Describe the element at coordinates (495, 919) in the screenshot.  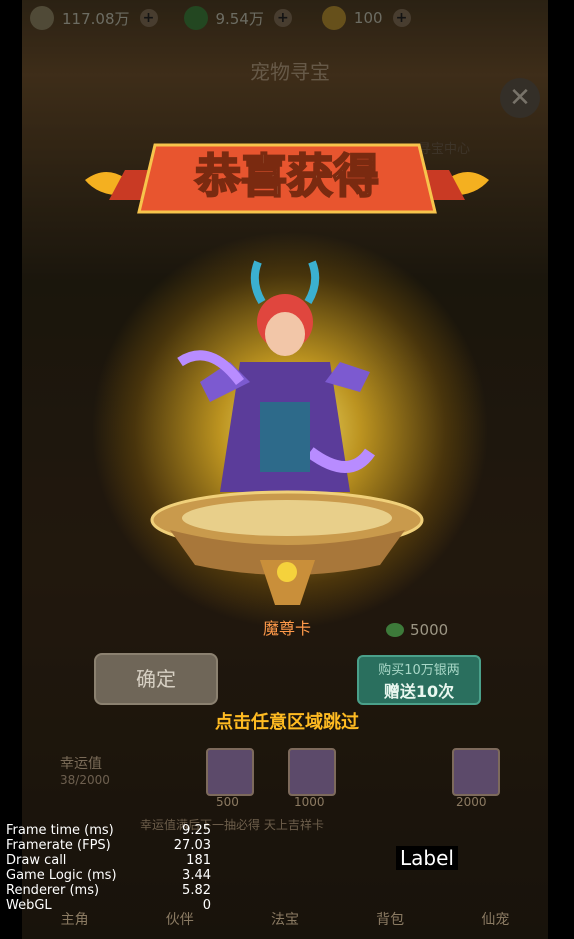
I see `nav-item-pet: 仙宠` at that location.